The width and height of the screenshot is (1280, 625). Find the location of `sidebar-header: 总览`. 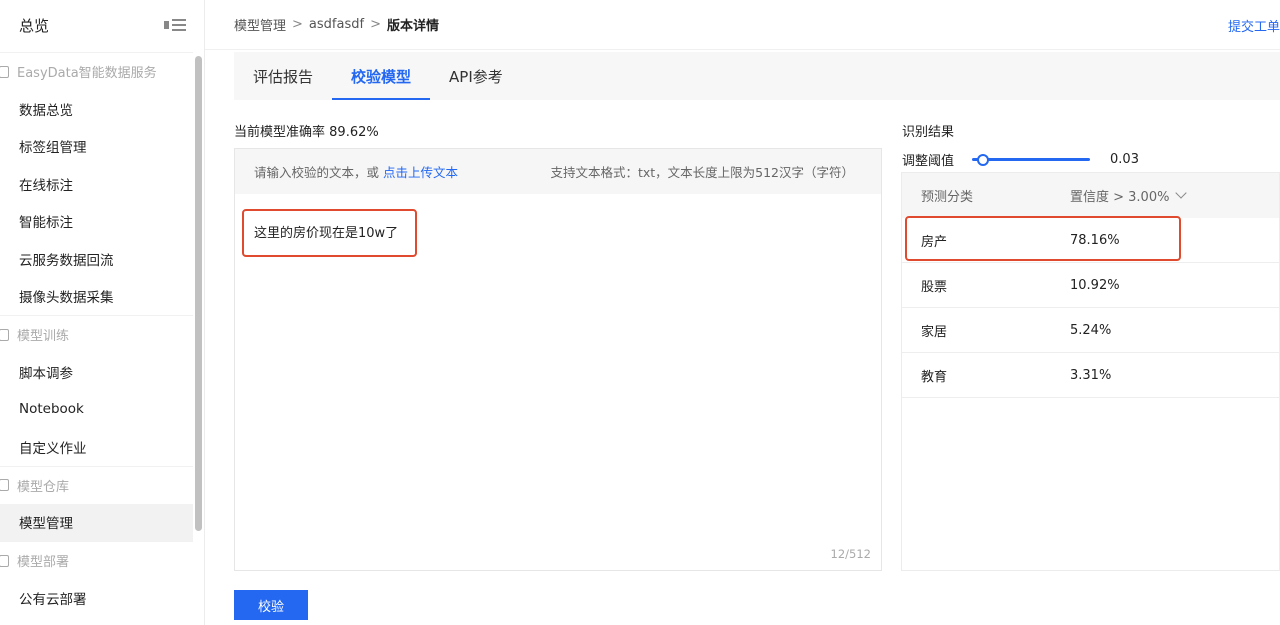

sidebar-header: 总览 is located at coordinates (102, 25).